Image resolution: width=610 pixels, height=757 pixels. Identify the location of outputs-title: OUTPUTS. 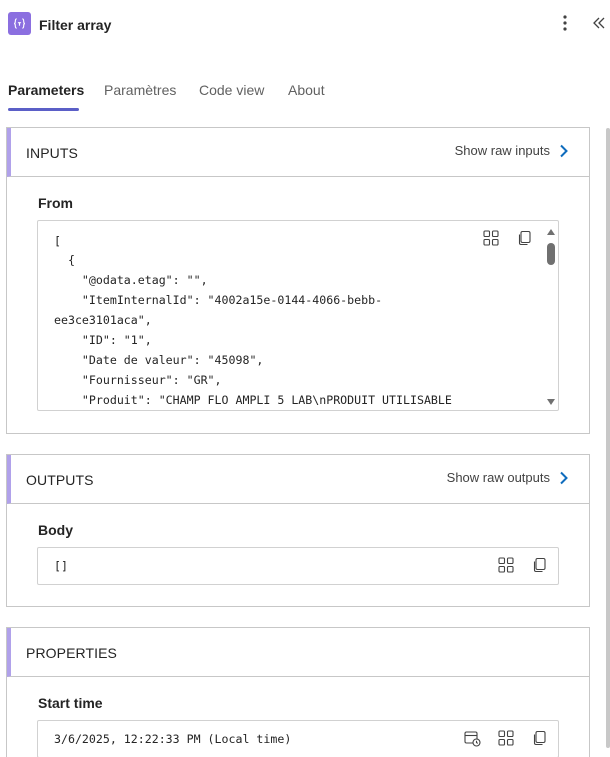
(60, 480).